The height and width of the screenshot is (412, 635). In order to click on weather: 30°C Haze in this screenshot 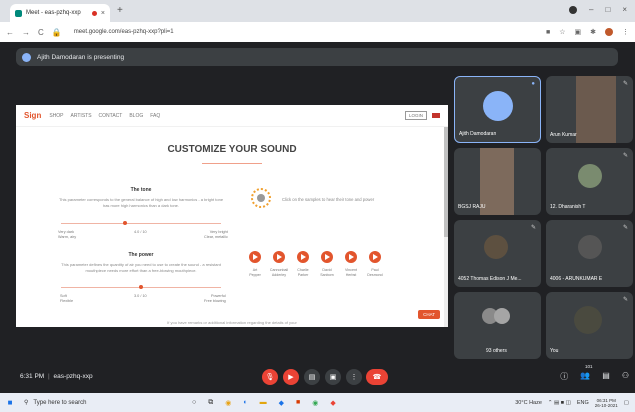, I will do `click(528, 403)`.